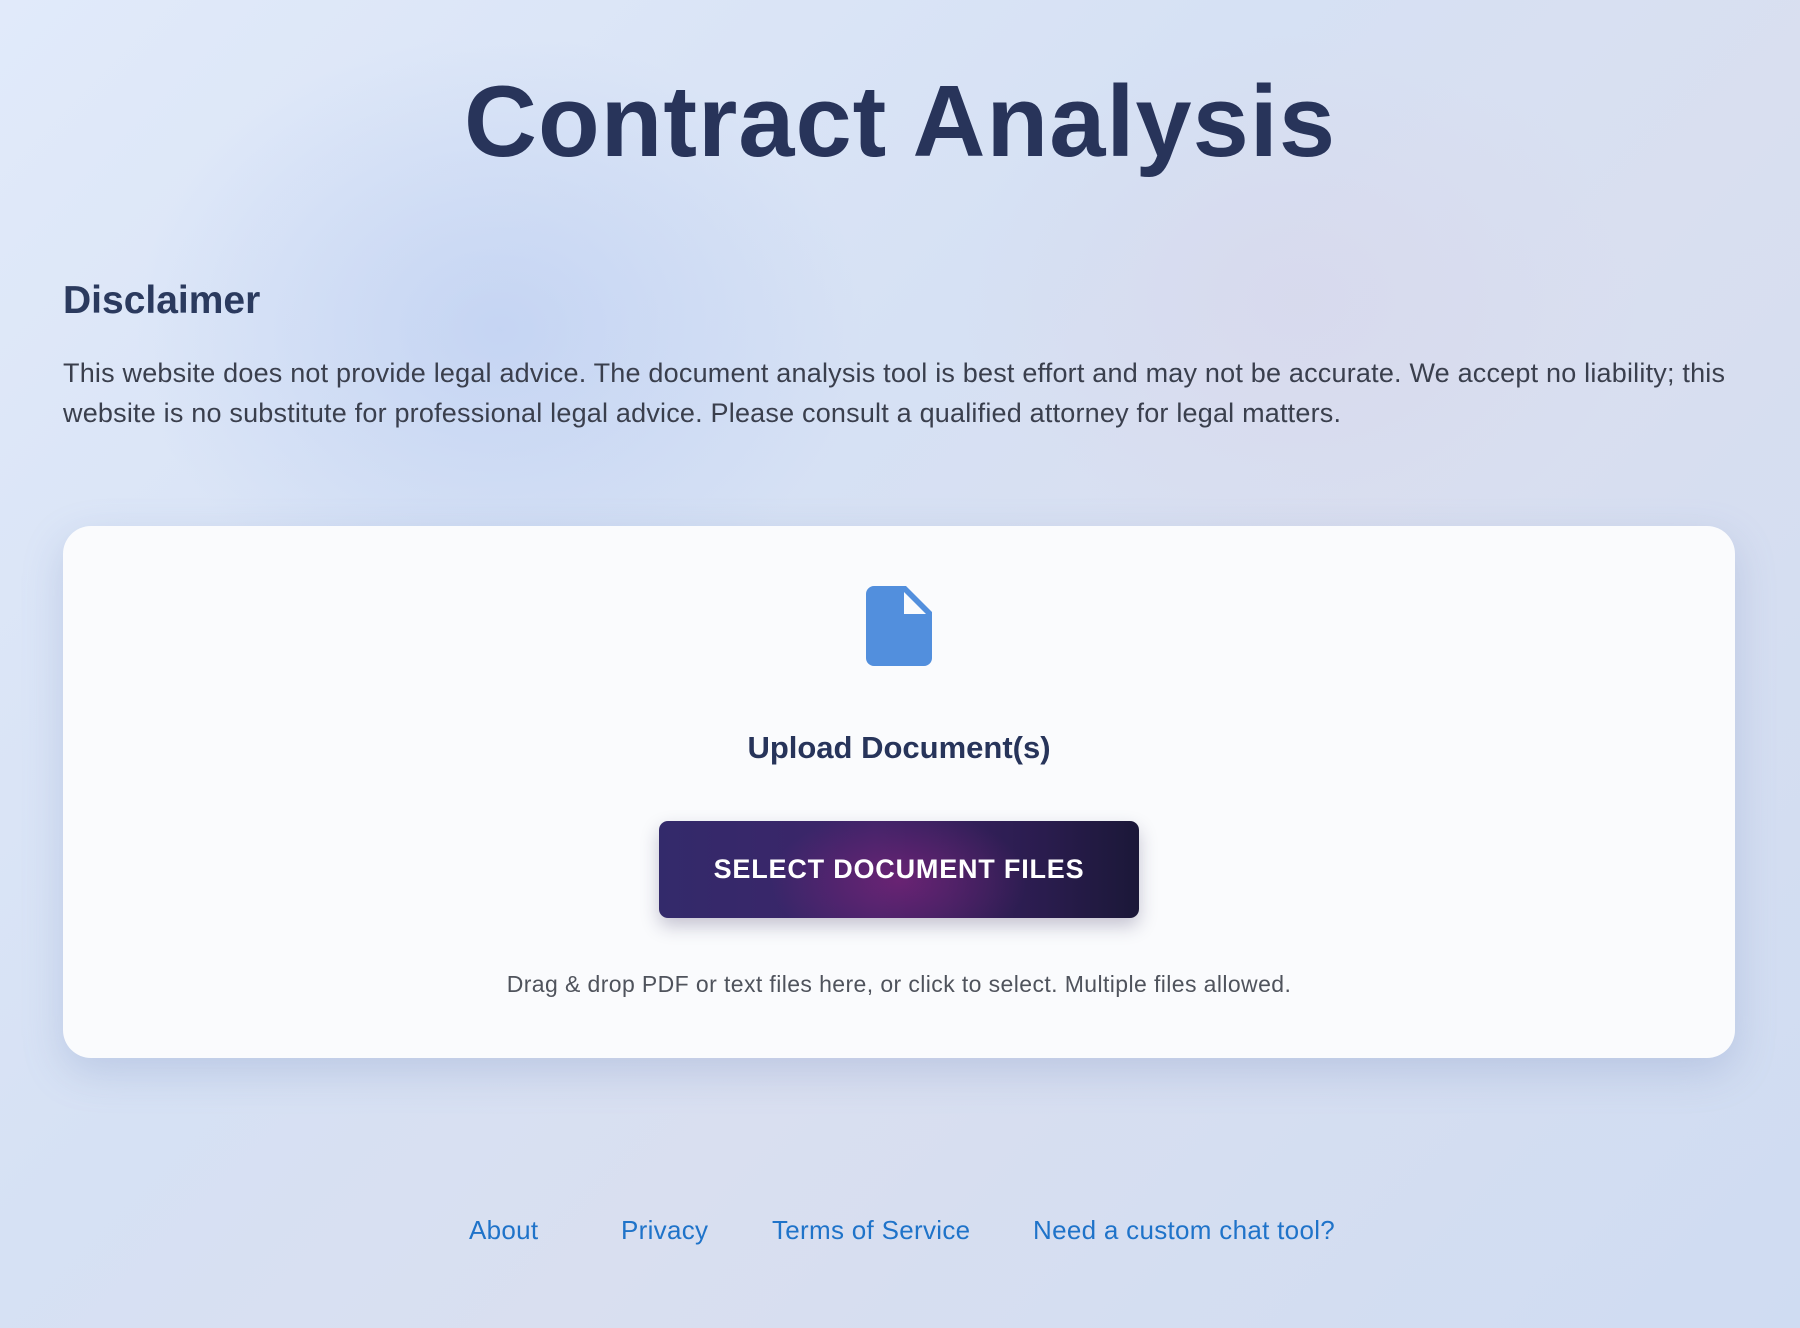 This screenshot has width=1800, height=1328. What do you see at coordinates (899, 869) in the screenshot?
I see `select-document-files-button: SELECT DOCUMENT FILES` at bounding box center [899, 869].